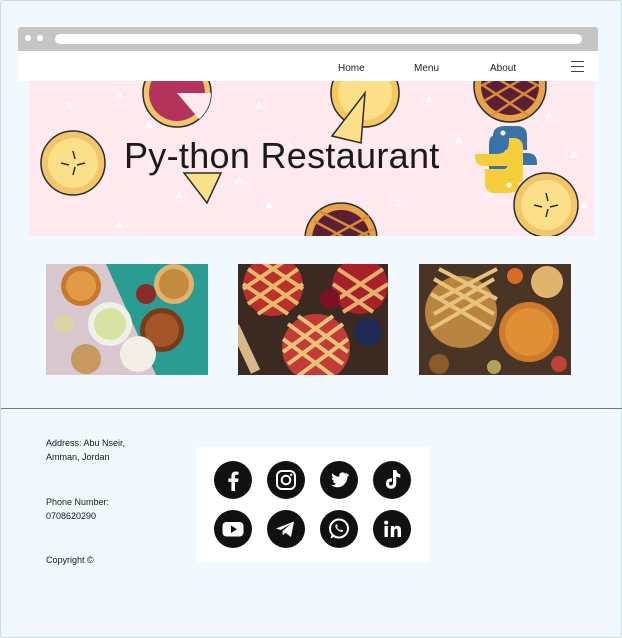 This screenshot has height=638, width=622. I want to click on twitter-icon, so click(339, 480).